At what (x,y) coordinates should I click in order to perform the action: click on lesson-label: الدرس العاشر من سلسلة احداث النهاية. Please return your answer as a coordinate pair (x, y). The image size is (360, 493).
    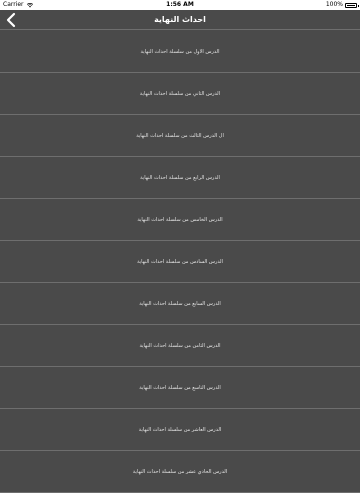
    Looking at the image, I should click on (180, 429).